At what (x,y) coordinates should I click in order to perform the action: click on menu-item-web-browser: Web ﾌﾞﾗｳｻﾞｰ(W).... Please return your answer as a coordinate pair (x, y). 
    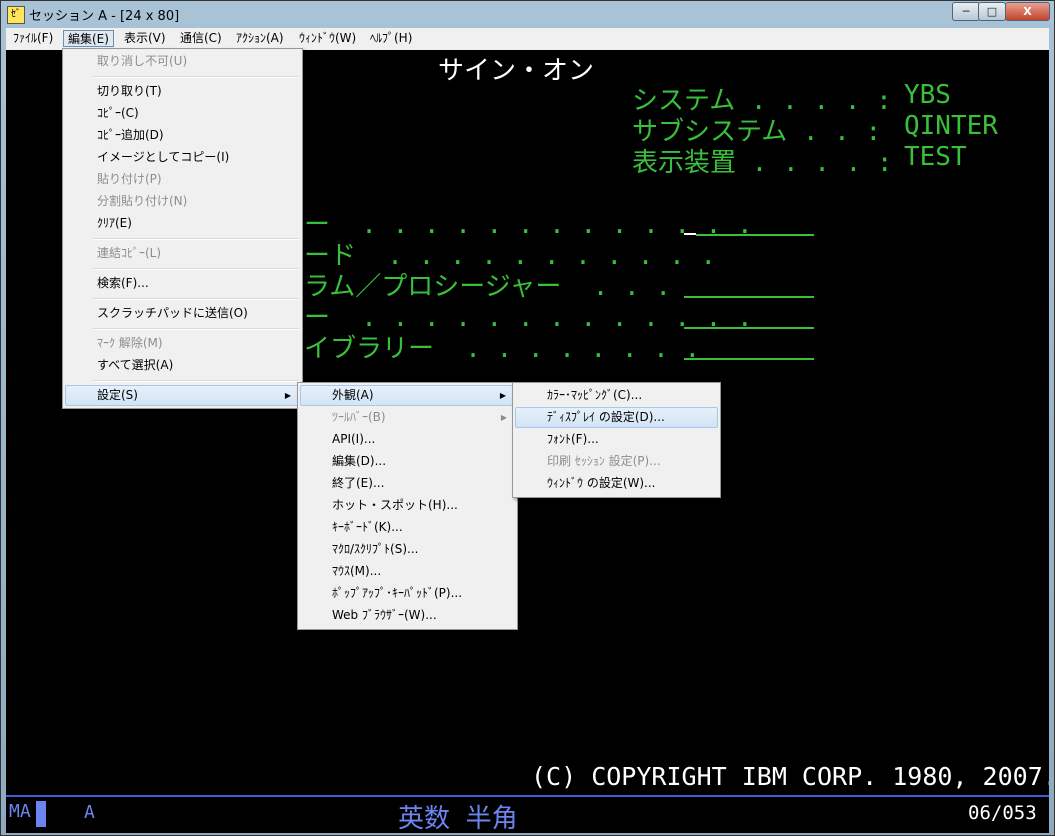
    Looking at the image, I should click on (407, 615).